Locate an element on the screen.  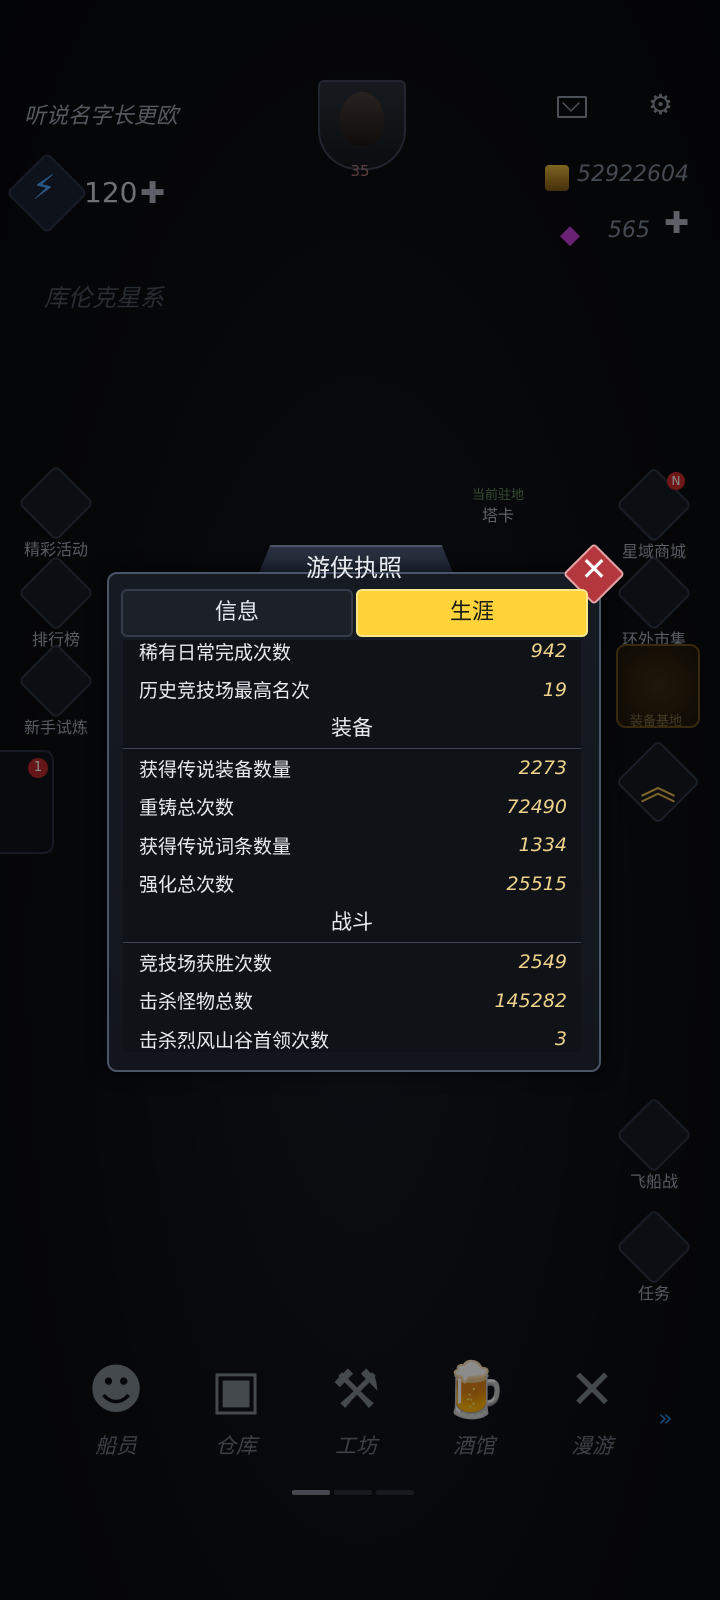
stat-value: 72490 is located at coordinates (536, 806).